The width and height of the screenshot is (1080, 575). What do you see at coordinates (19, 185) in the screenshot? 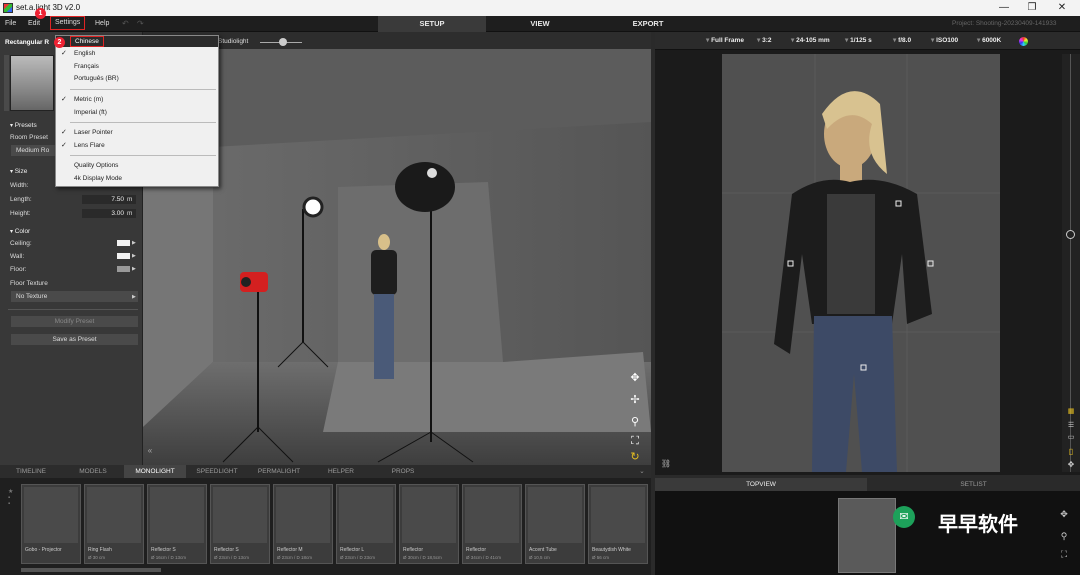
I see `width-label: Width:` at bounding box center [19, 185].